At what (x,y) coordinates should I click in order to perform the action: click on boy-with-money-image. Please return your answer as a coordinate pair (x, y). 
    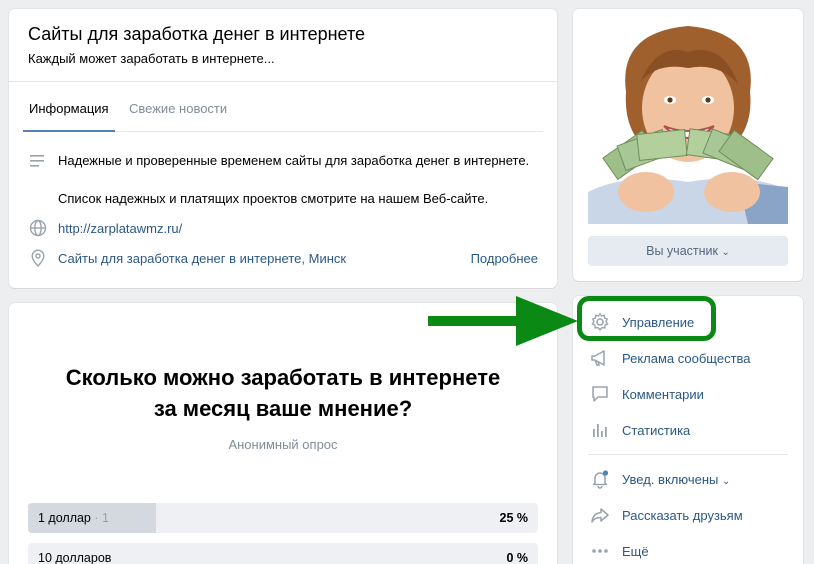
    Looking at the image, I should click on (688, 123).